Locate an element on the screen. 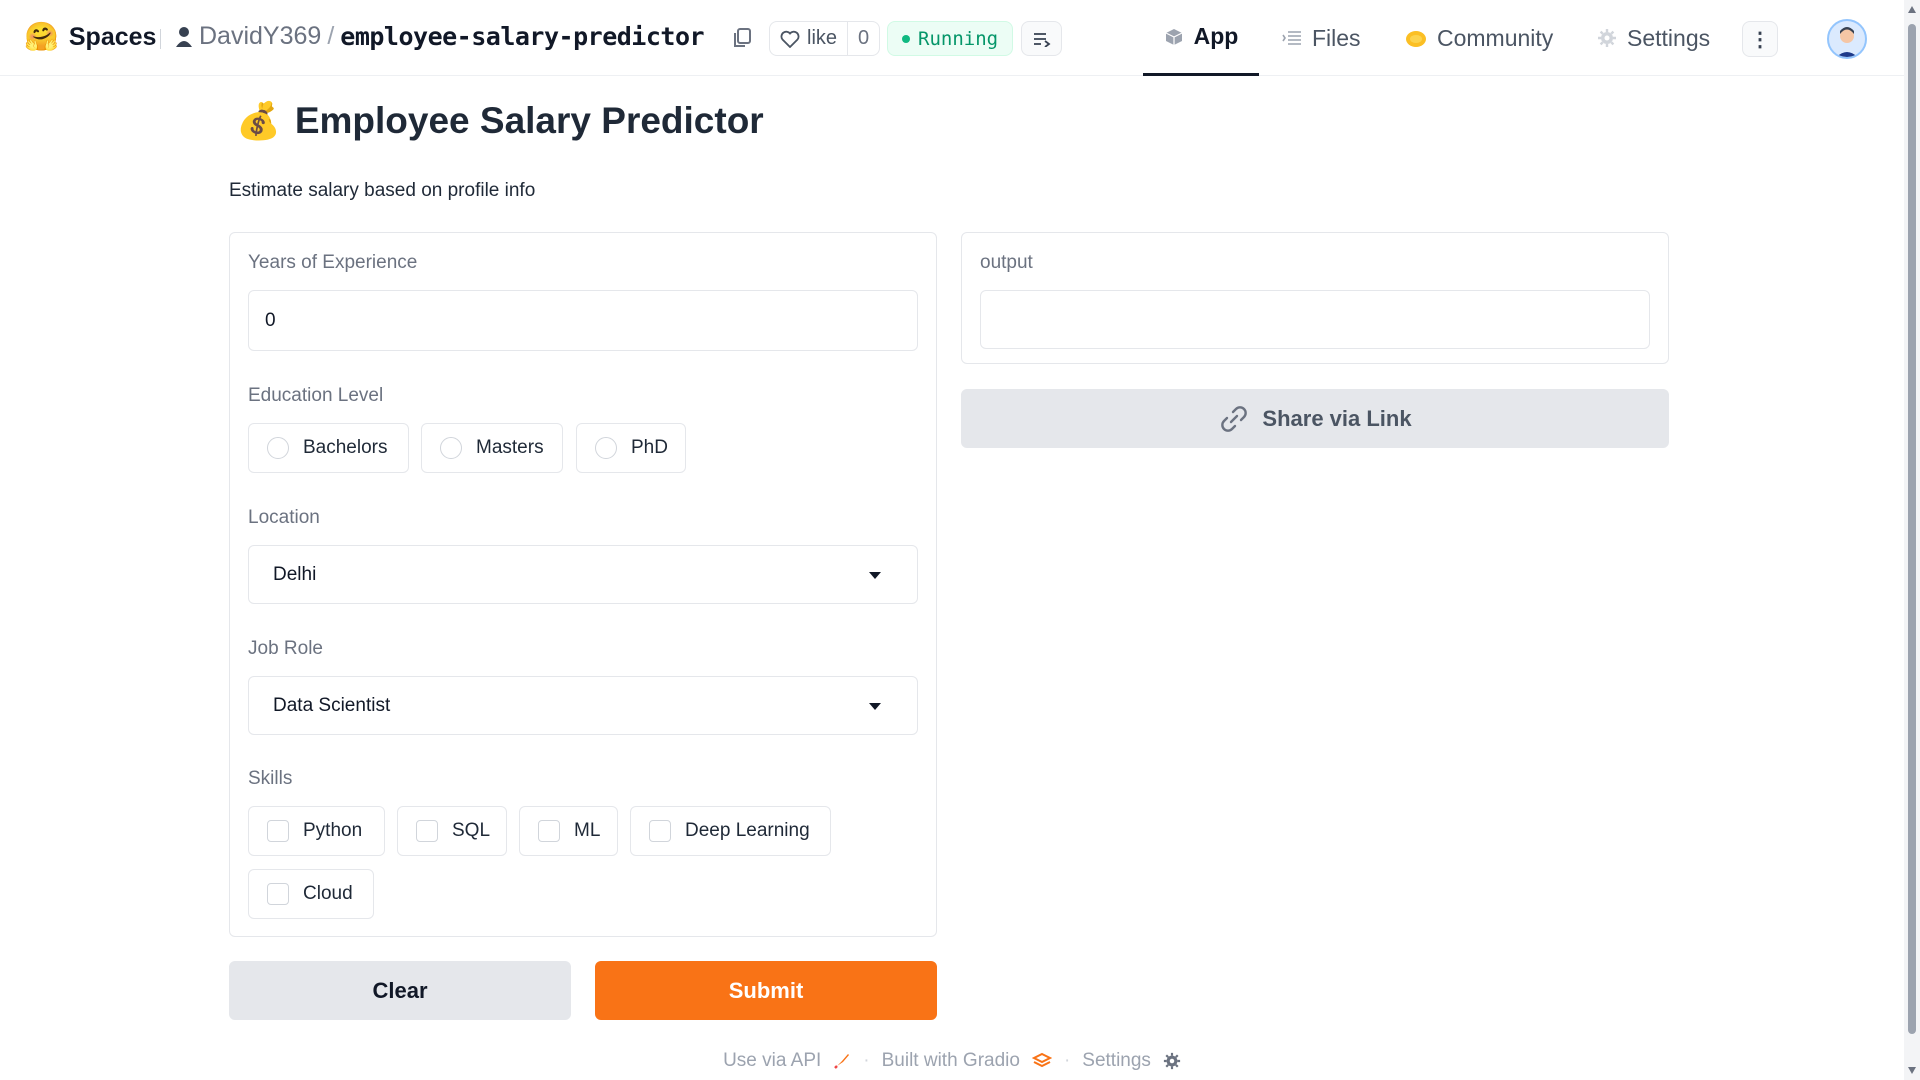 This screenshot has width=1920, height=1080. experience-input: 0 is located at coordinates (583, 320).